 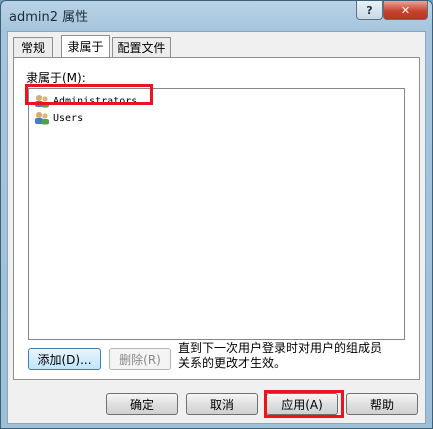 What do you see at coordinates (304, 404) in the screenshot?
I see `apply-highlight` at bounding box center [304, 404].